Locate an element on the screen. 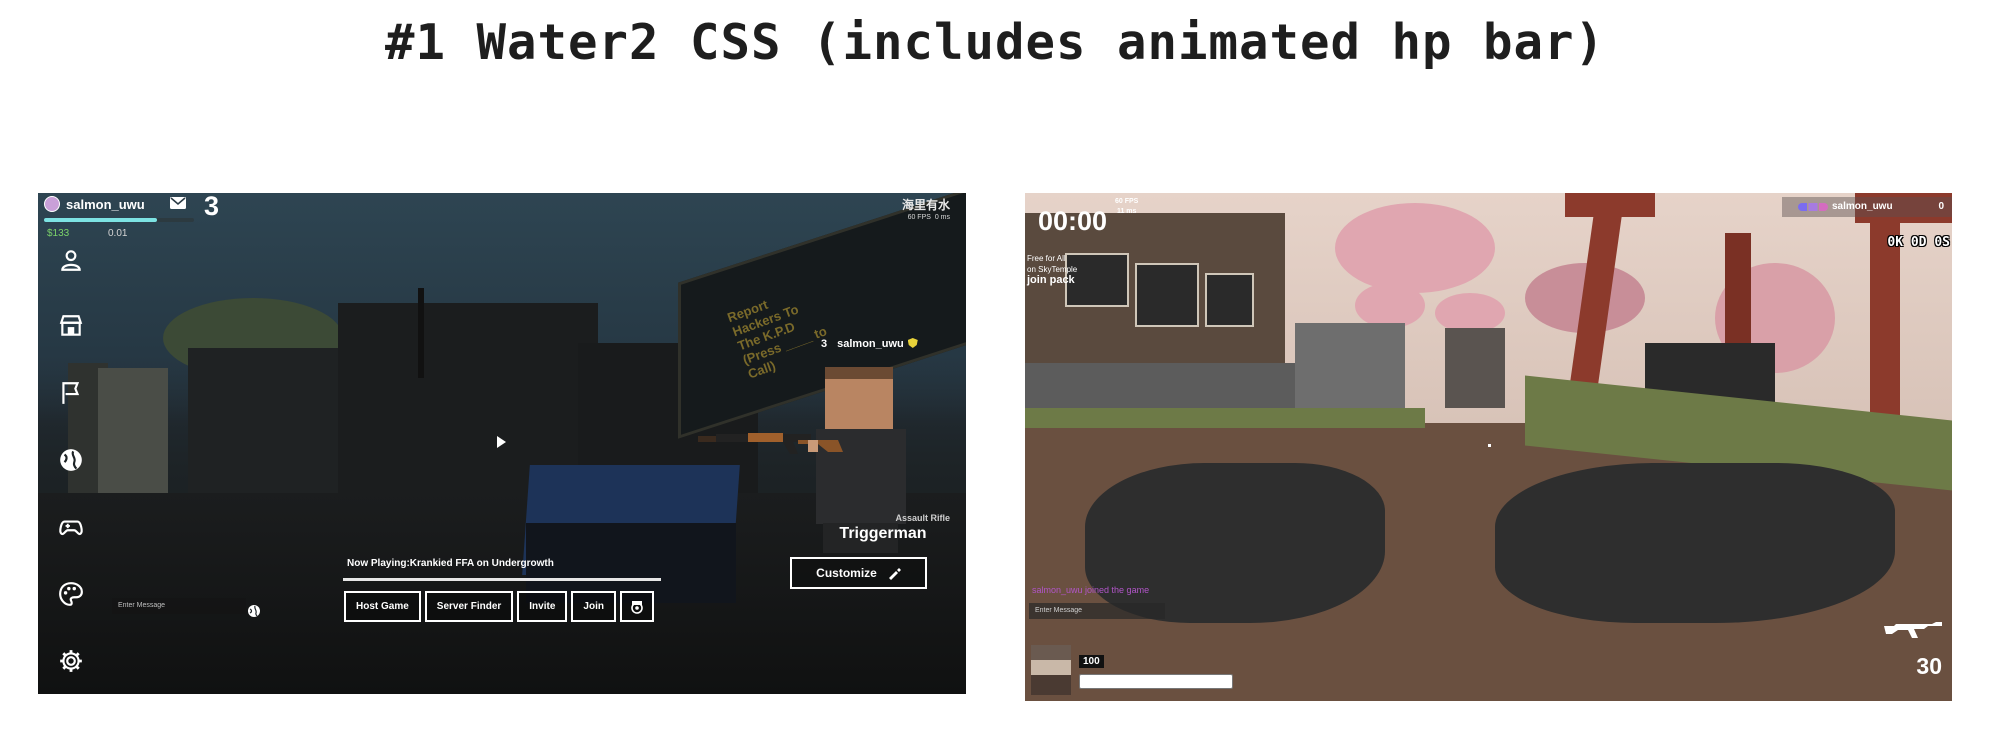  nameplate-level: 3 is located at coordinates (824, 344).